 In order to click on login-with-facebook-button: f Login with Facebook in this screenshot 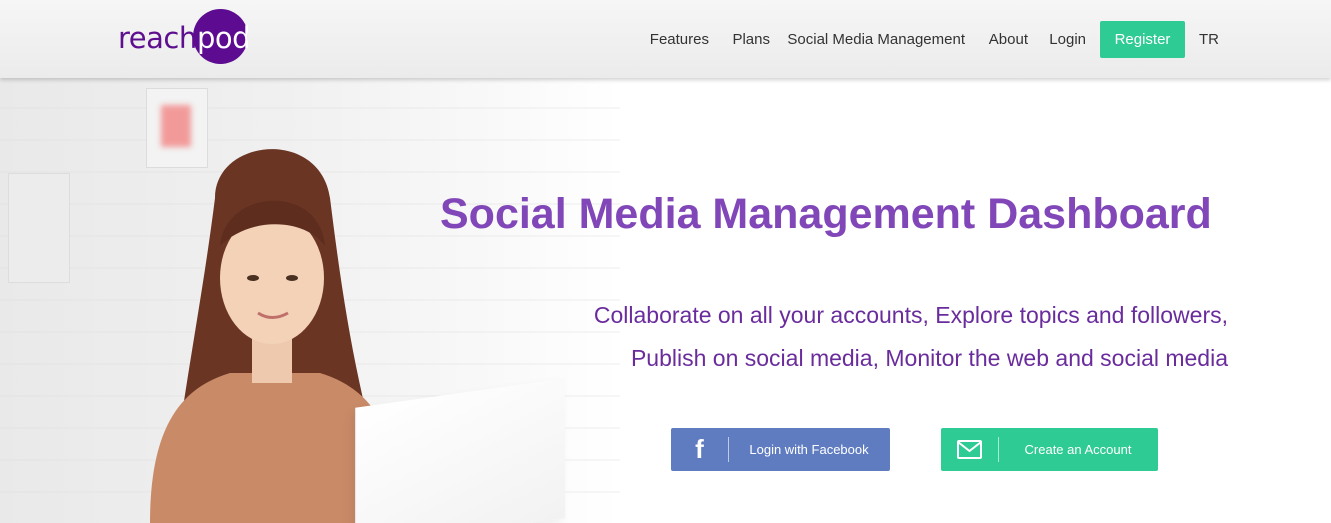, I will do `click(780, 449)`.